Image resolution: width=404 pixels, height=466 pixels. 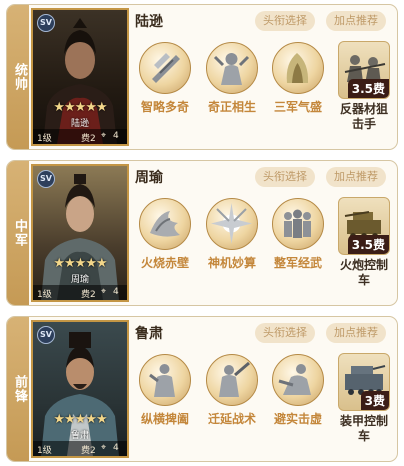 What do you see at coordinates (297, 419) in the screenshot?
I see `skill-name: 避实击虚` at bounding box center [297, 419].